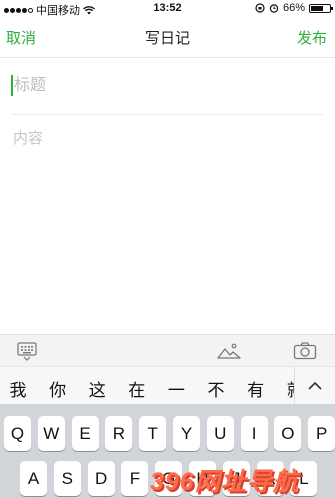  I want to click on key-t: T, so click(153, 433).